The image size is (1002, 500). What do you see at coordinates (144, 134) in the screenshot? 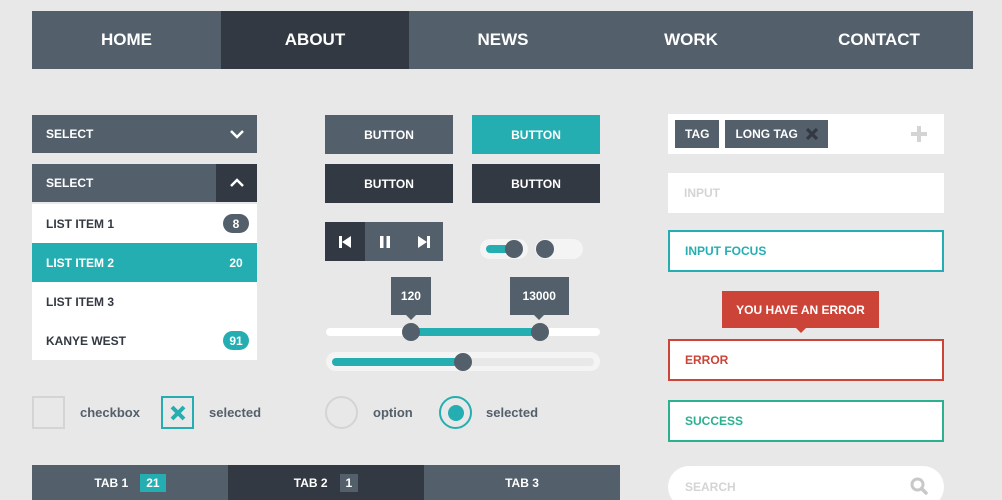
I see `select-dropdown-closed: SELECT` at bounding box center [144, 134].